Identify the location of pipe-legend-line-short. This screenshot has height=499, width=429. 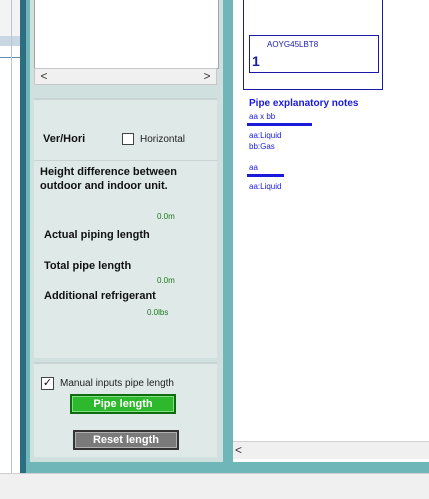
(265, 175).